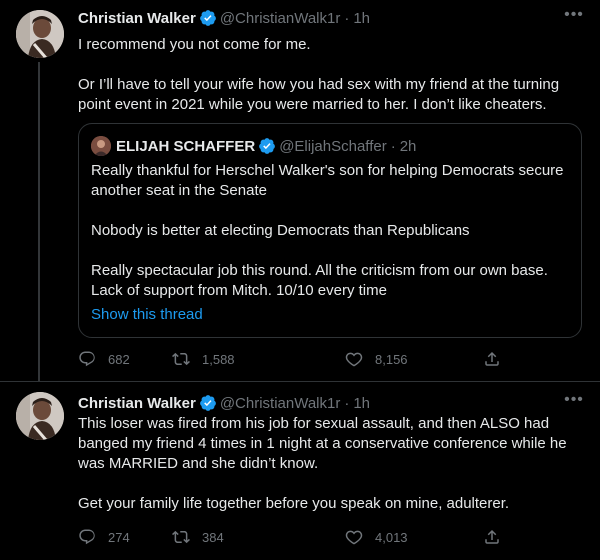 The image size is (600, 560). What do you see at coordinates (186, 146) in the screenshot?
I see `quote-author-name: ELIJAH SCHAFFER` at bounding box center [186, 146].